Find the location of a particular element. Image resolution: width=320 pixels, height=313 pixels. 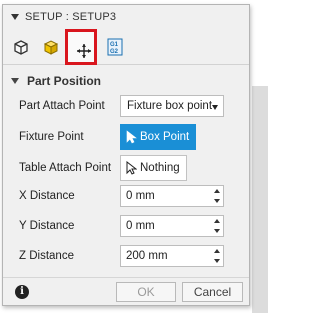

wcs-table-icon: G1 G2 is located at coordinates (115, 47).